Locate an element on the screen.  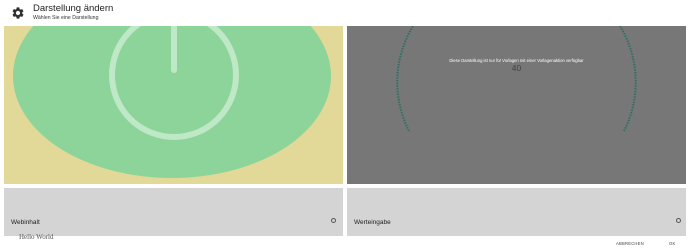
option-webcontent-radio is located at coordinates (333, 220).